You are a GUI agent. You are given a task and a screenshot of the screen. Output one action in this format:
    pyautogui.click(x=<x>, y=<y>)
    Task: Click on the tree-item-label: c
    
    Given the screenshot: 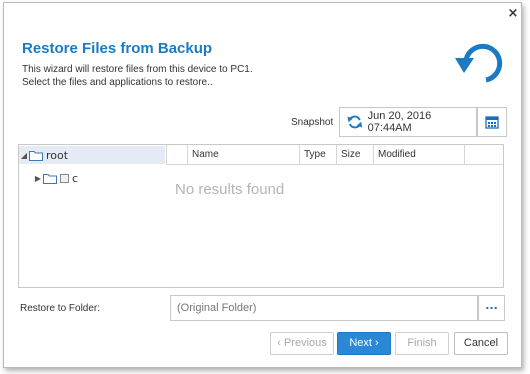 What is the action you would take?
    pyautogui.click(x=75, y=178)
    